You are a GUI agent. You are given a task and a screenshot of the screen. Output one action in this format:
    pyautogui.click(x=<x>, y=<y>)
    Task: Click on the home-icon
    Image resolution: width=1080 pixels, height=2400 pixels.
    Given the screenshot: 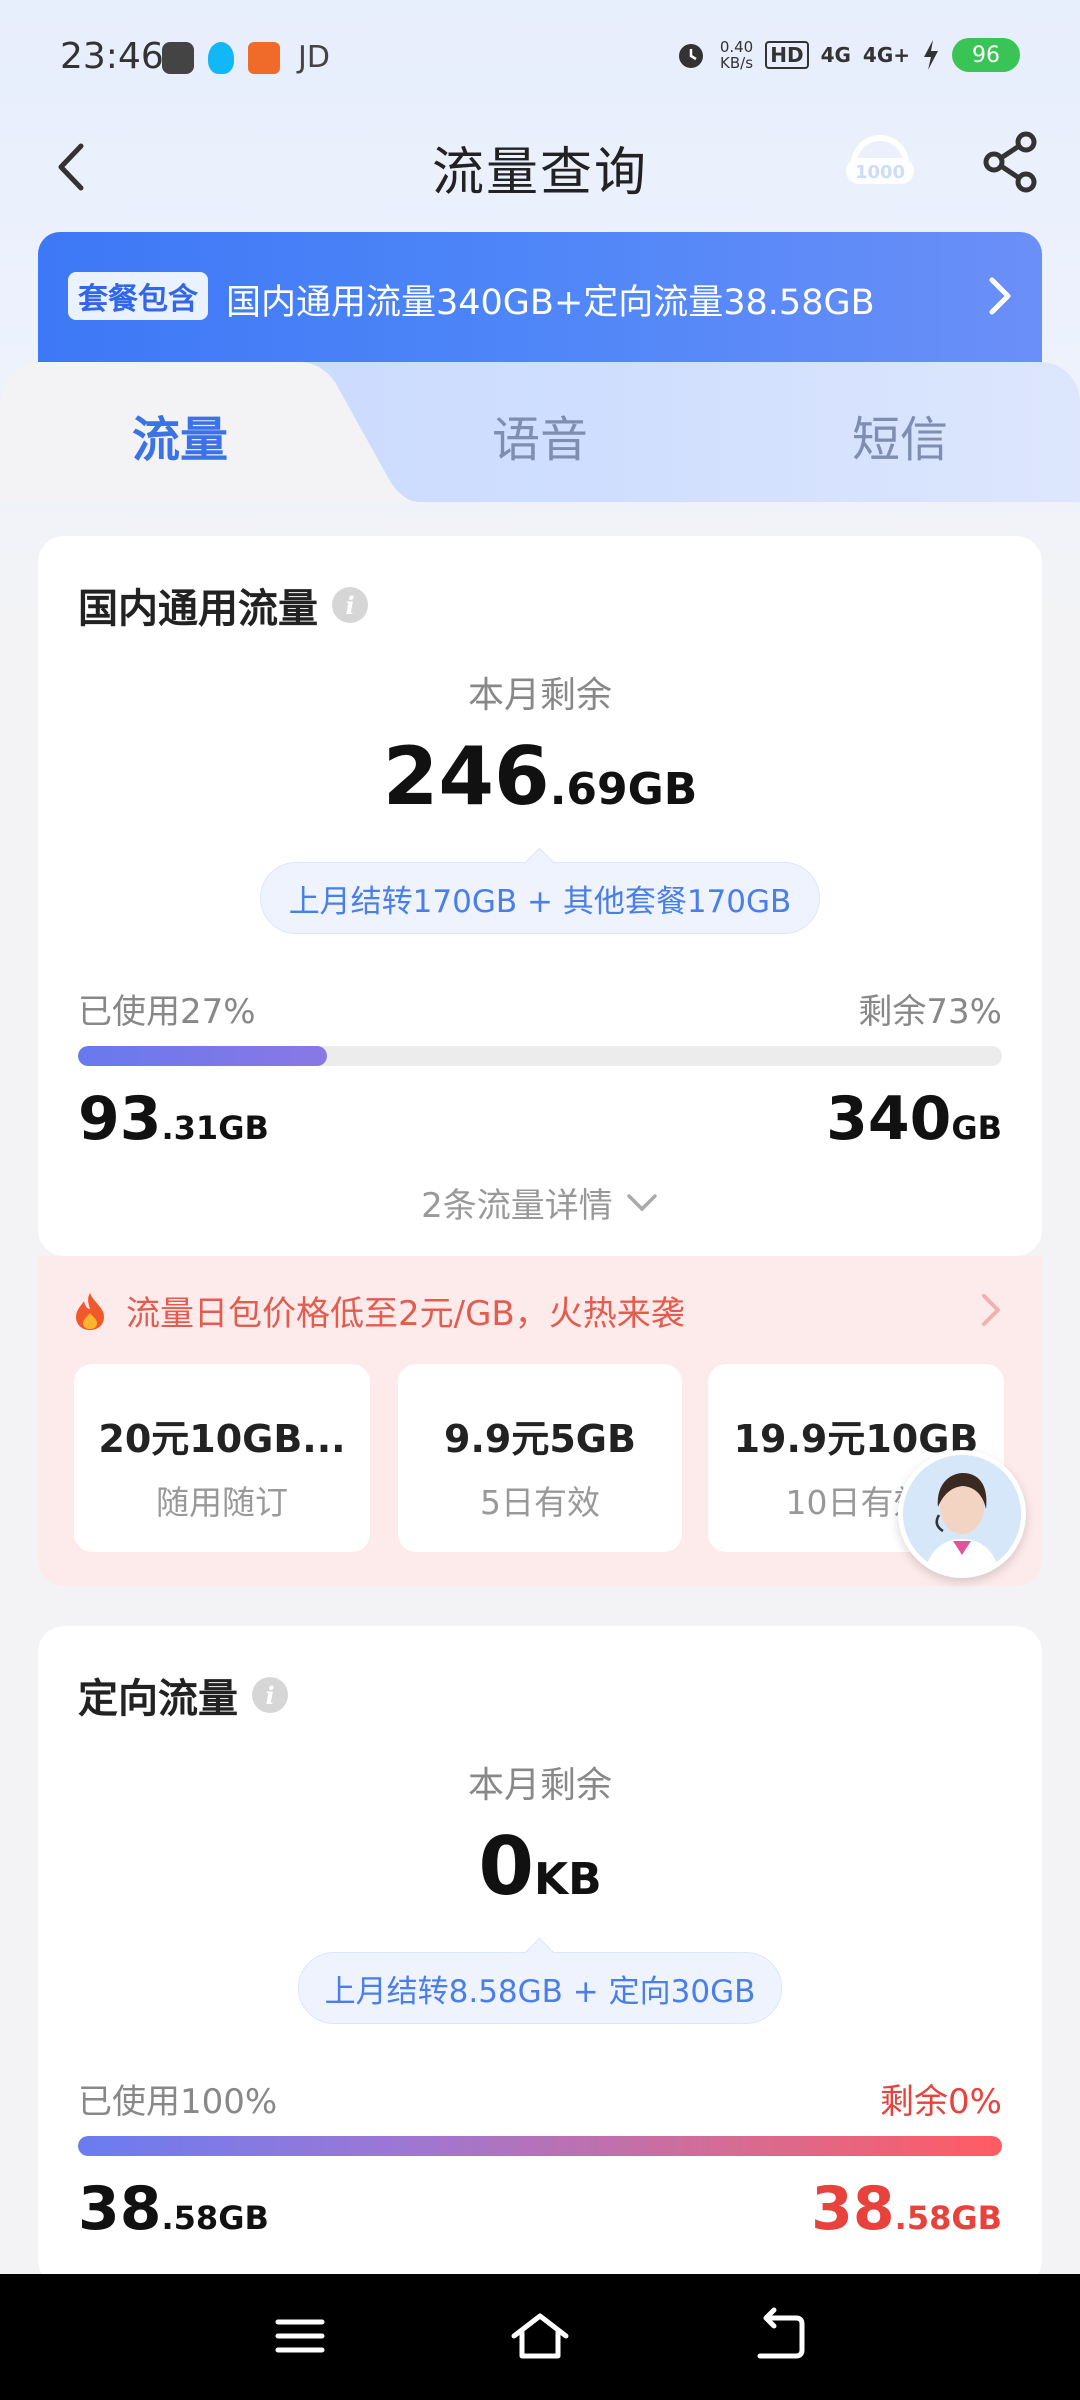 What is the action you would take?
    pyautogui.click(x=540, y=2336)
    